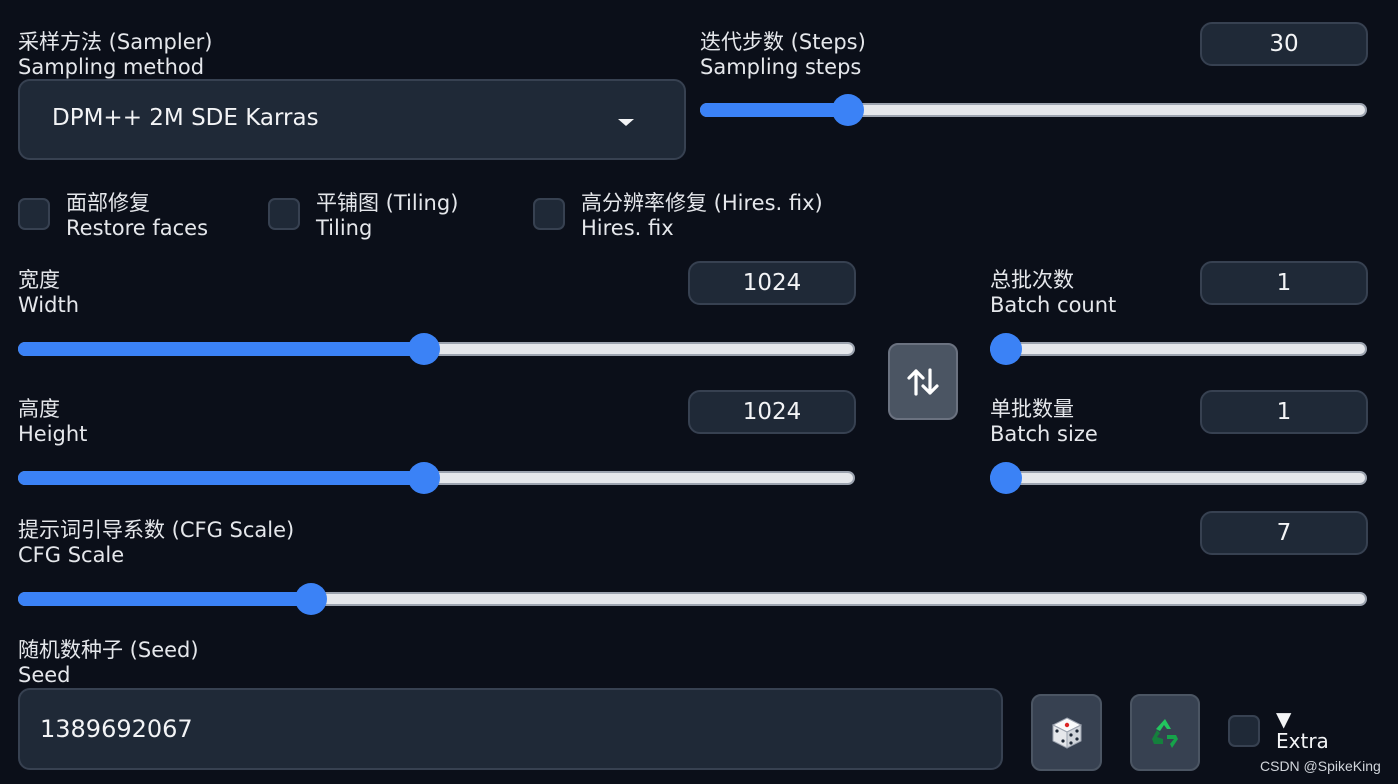  I want to click on batch-size-slider, so click(1178, 478).